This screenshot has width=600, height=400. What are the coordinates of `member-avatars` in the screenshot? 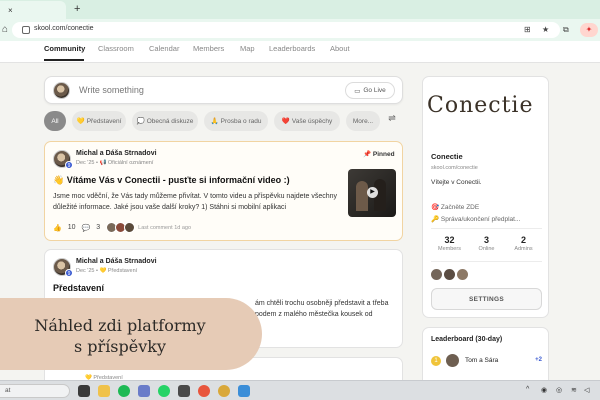 It's located at (449, 274).